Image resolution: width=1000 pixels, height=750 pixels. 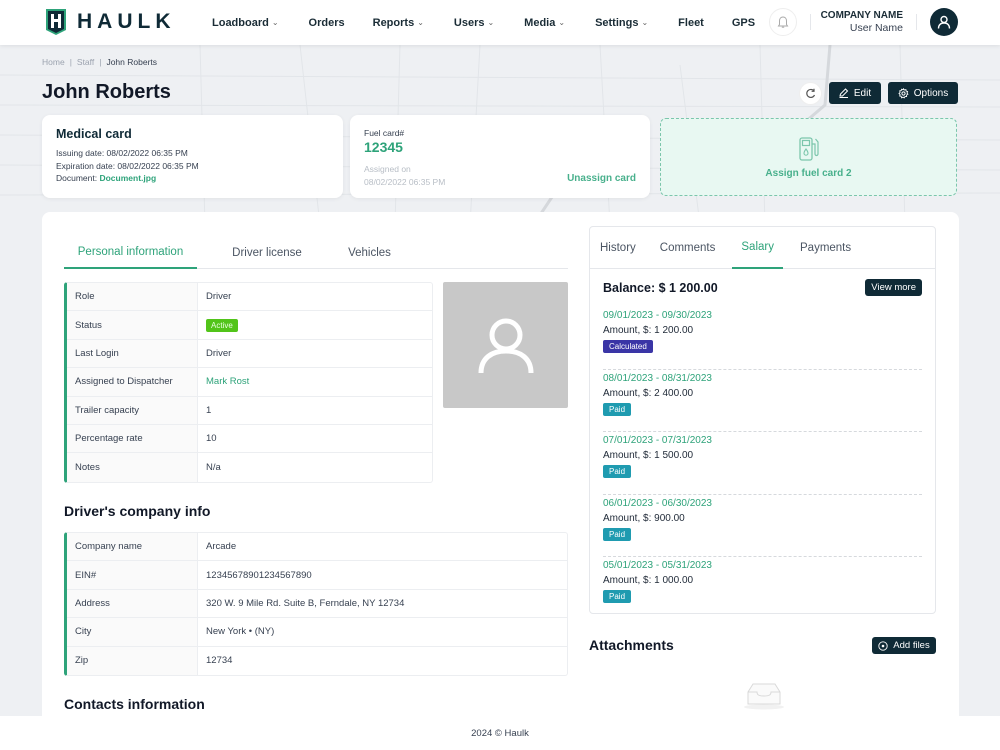 I want to click on user-avatar, so click(x=944, y=22).